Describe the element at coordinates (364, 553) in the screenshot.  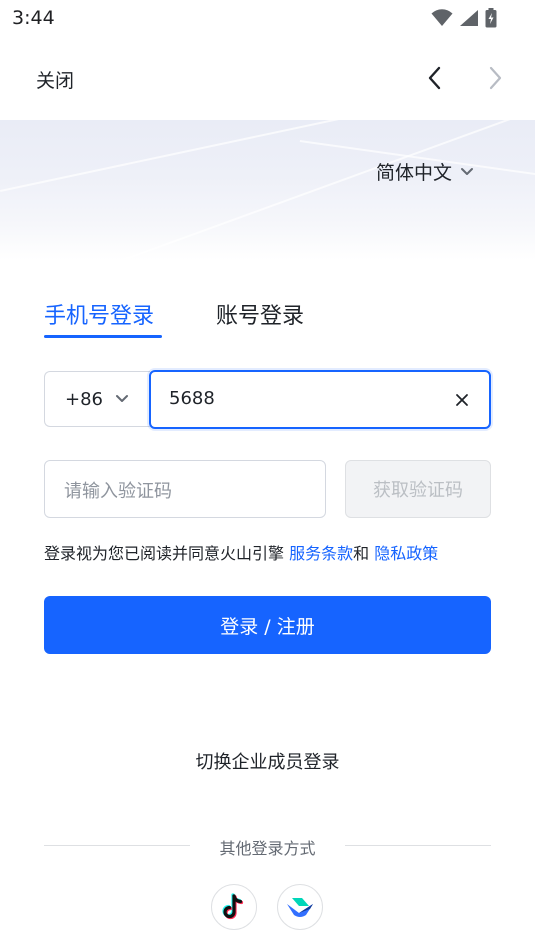
I see `agreement-conjunction: 和` at that location.